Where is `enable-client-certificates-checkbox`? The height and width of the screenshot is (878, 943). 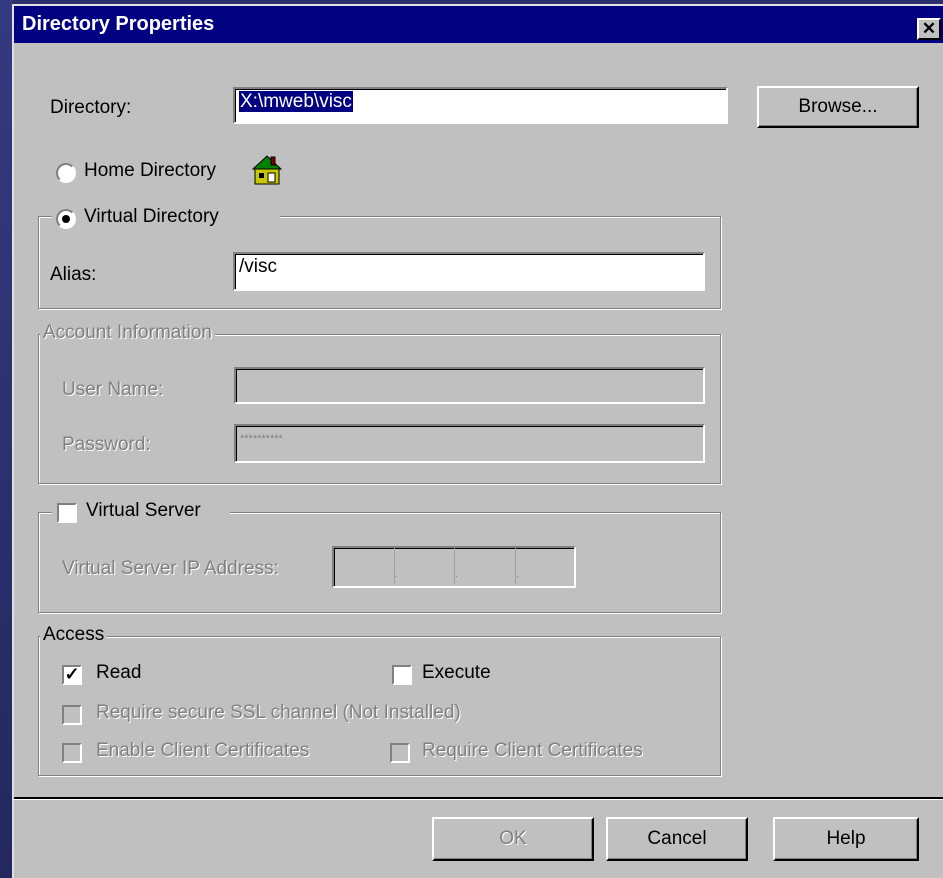 enable-client-certificates-checkbox is located at coordinates (72, 753).